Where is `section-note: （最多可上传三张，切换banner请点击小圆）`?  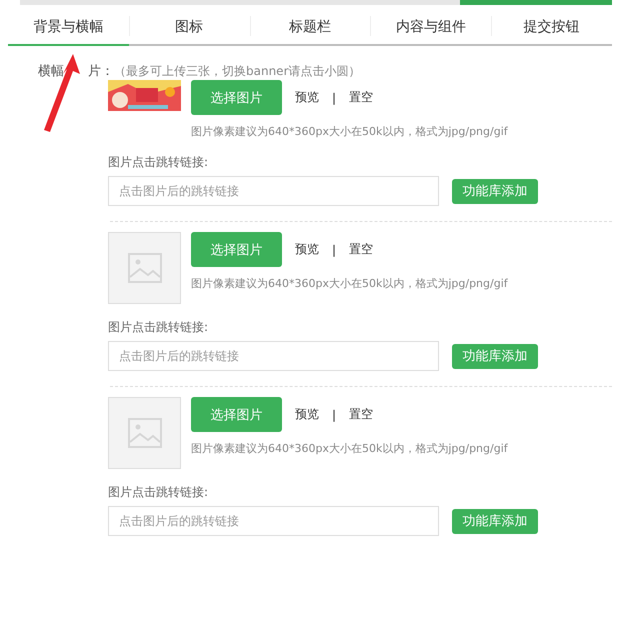 section-note: （最多可上传三张，切换banner请点击小圆） is located at coordinates (237, 71).